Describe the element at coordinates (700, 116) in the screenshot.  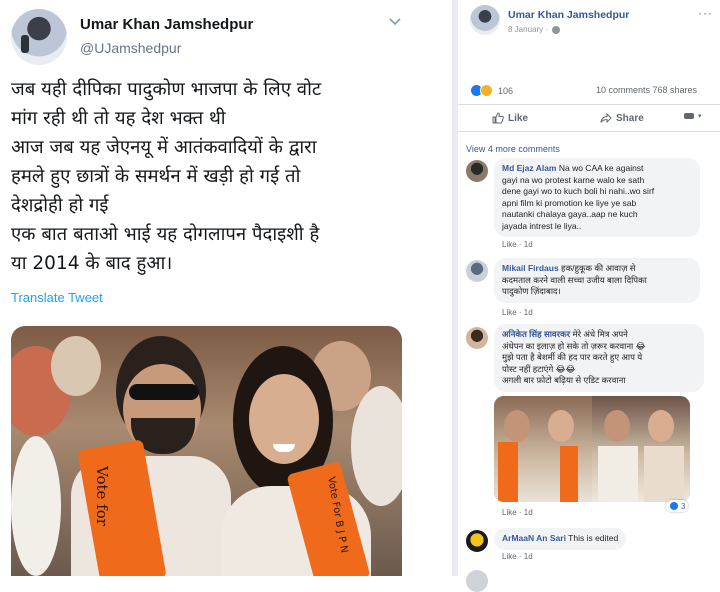
I see `dropdown-caret-icon: ▾` at that location.